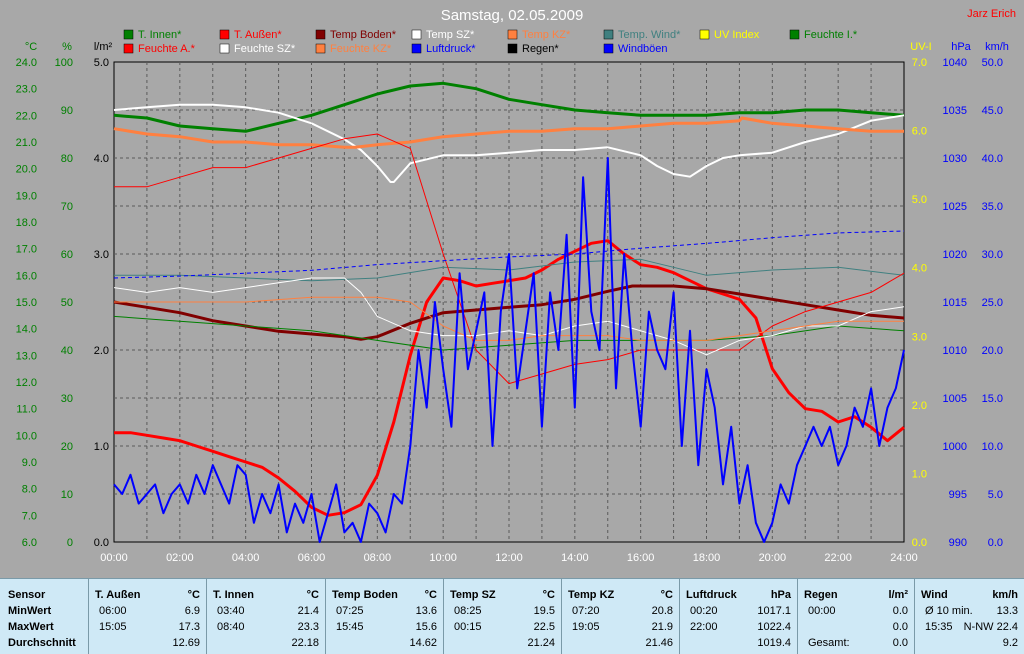  Describe the element at coordinates (101, 255) in the screenshot. I see `y-tick-label-rain: 3.0` at that location.